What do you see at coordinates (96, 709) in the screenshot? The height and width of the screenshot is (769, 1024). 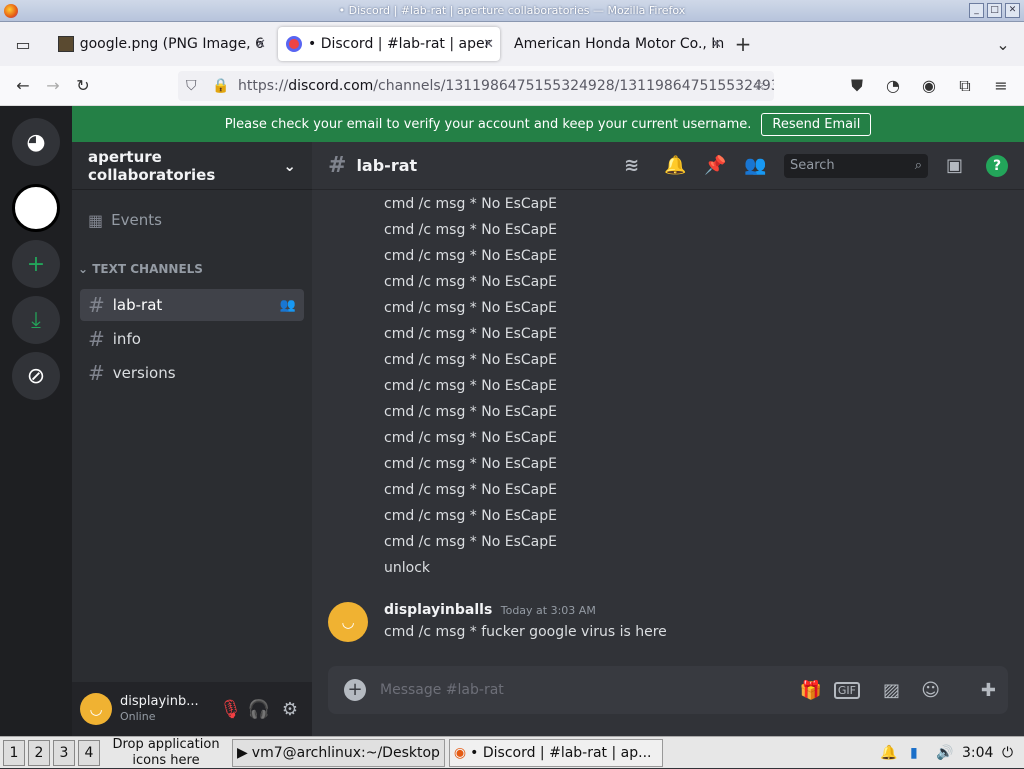 I see `avatar: ◡` at bounding box center [96, 709].